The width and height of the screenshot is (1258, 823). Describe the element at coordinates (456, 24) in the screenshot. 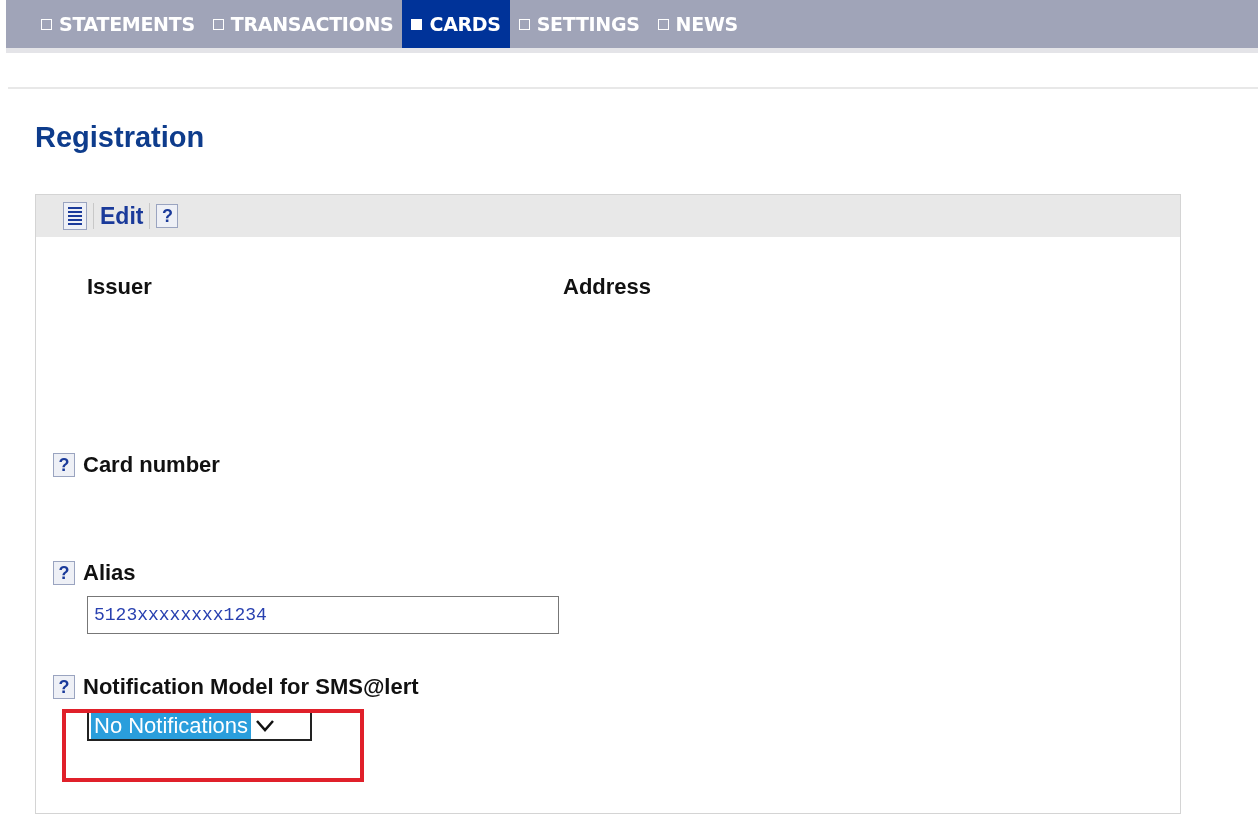

I see `nav-tab: CARDS` at that location.